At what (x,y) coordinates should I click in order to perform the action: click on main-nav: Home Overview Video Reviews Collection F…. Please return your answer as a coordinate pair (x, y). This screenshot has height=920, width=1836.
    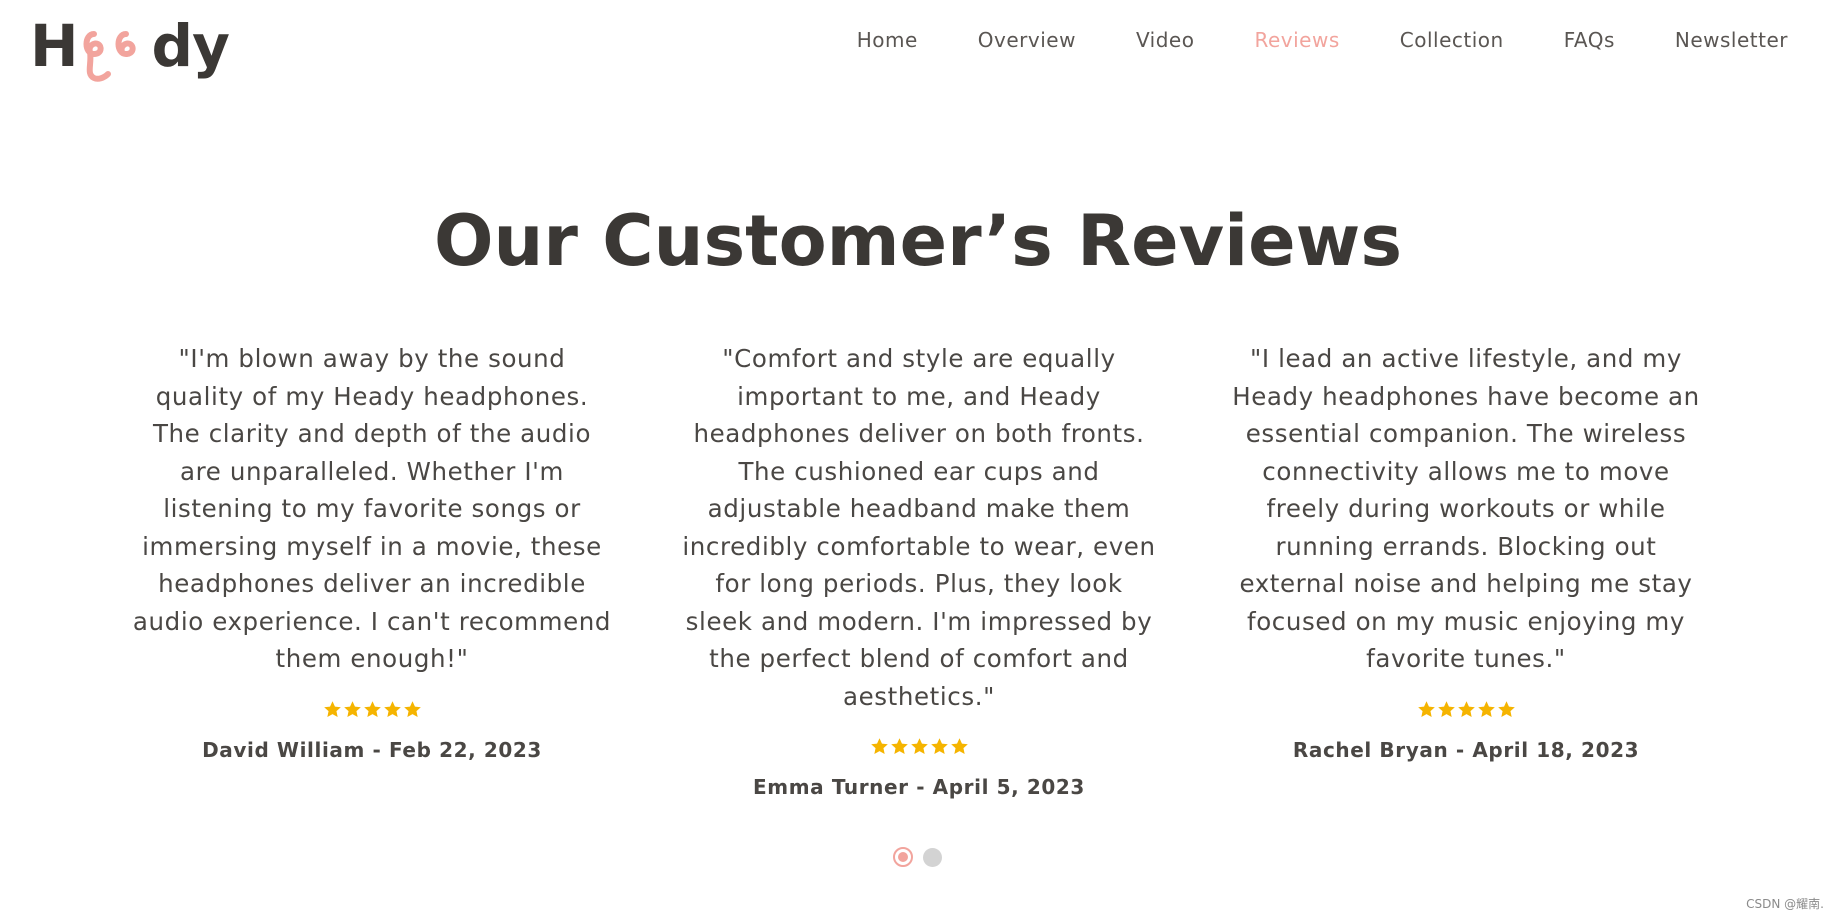
    Looking at the image, I should click on (1292, 40).